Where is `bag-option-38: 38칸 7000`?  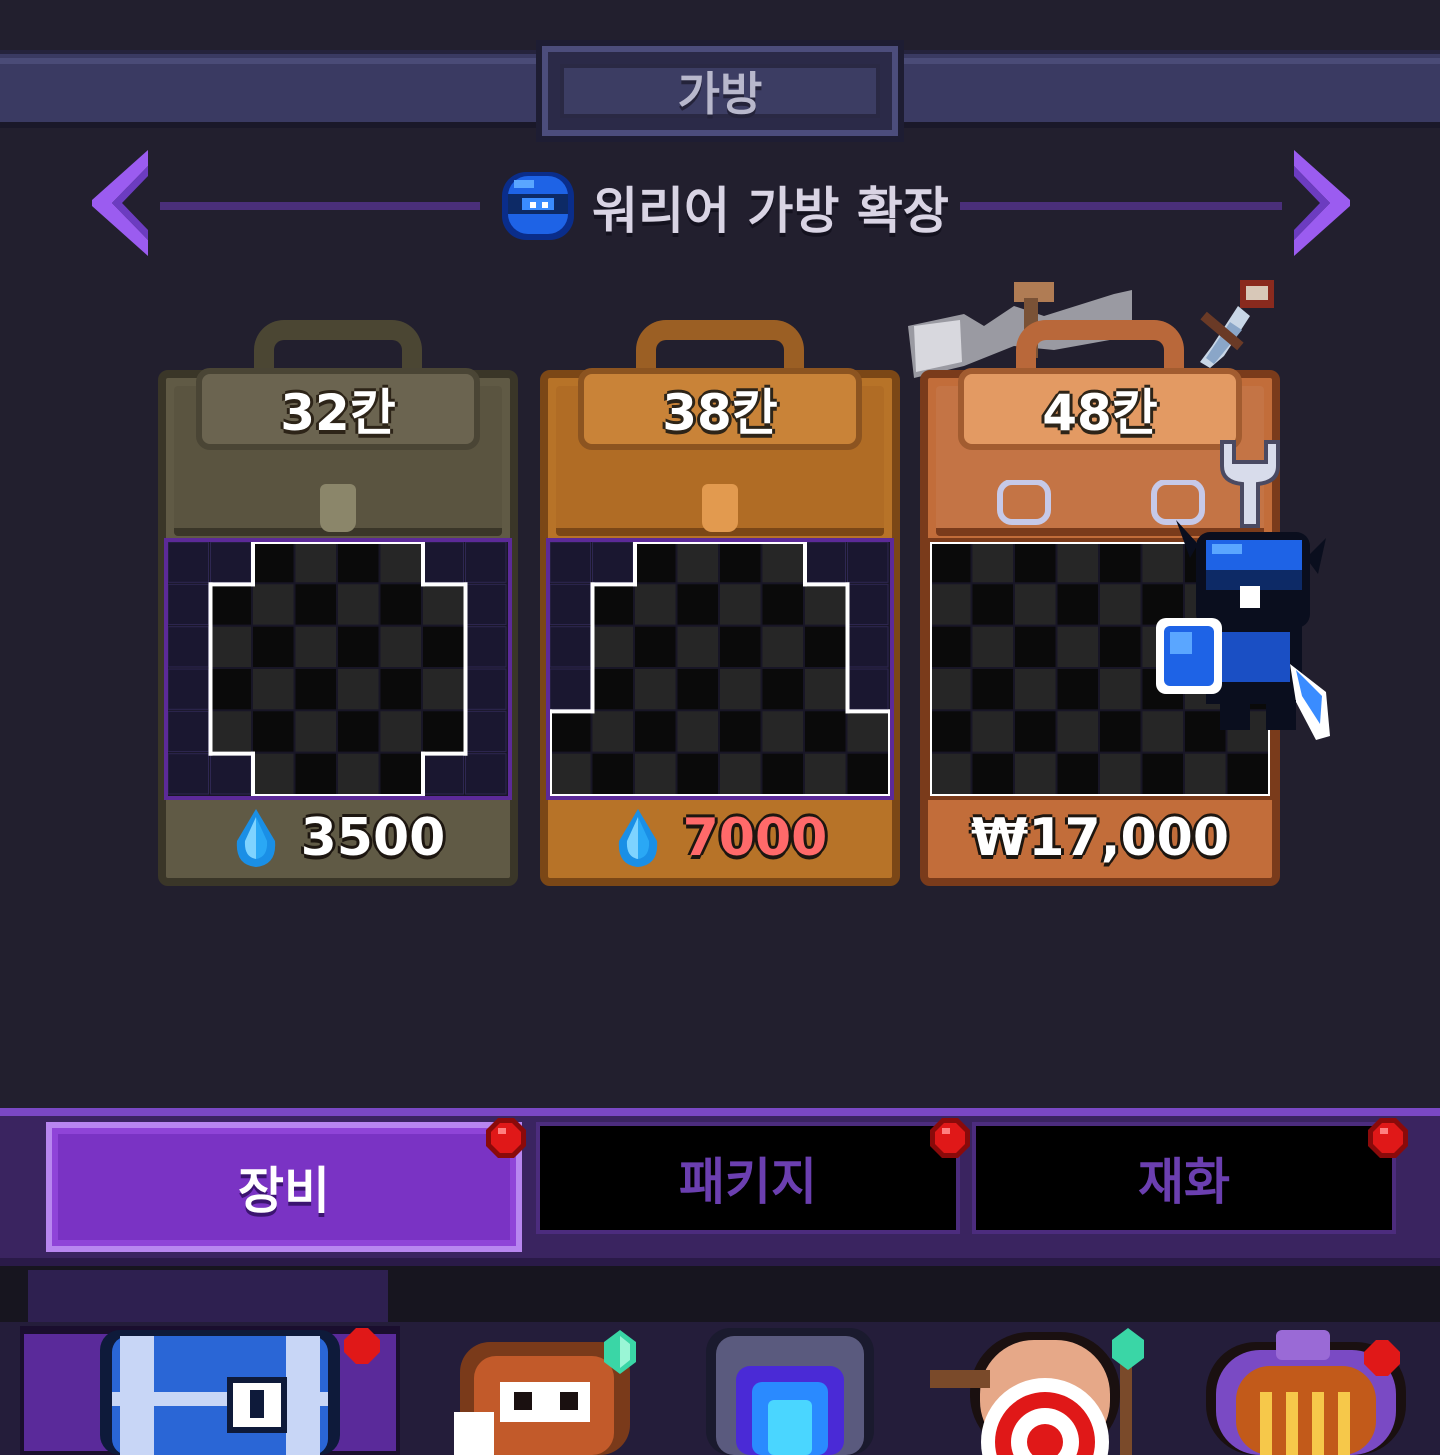 bag-option-38: 38칸 7000 is located at coordinates (720, 605).